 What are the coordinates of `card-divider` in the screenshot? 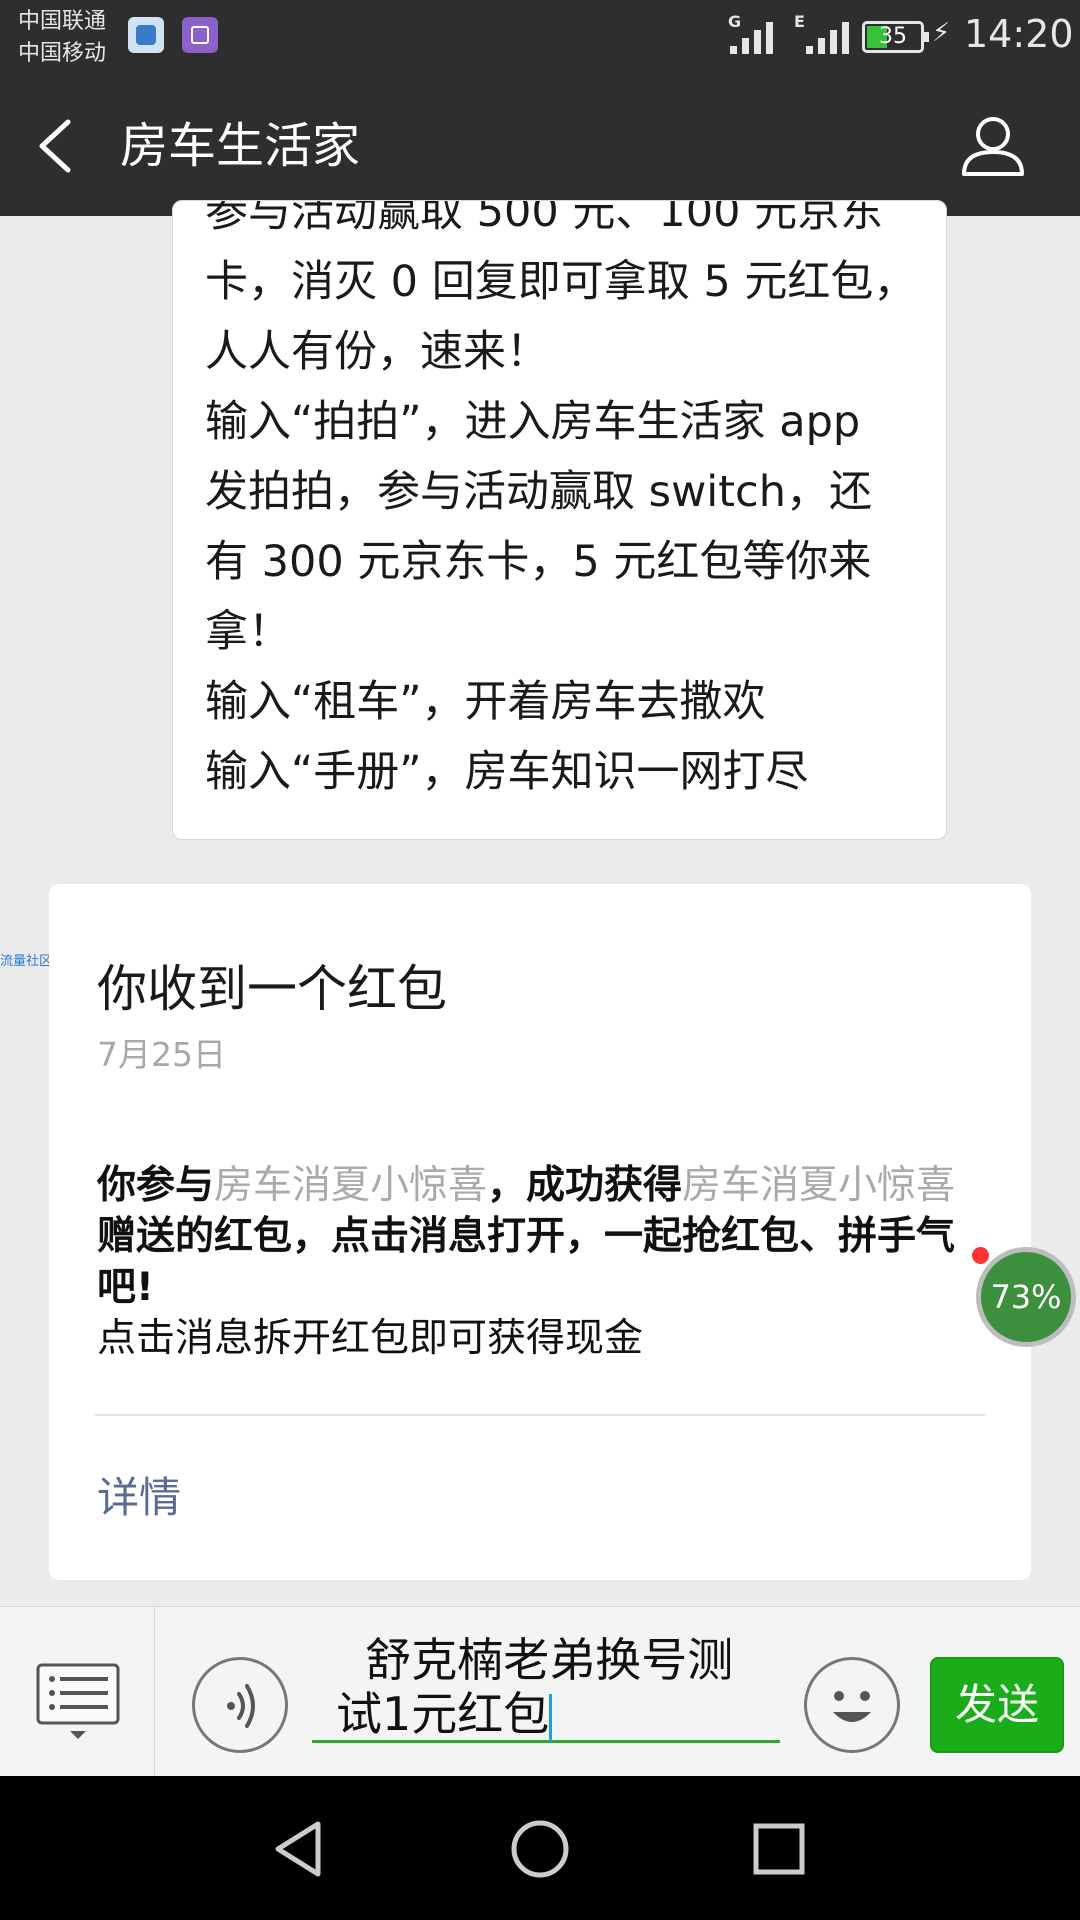 It's located at (540, 1415).